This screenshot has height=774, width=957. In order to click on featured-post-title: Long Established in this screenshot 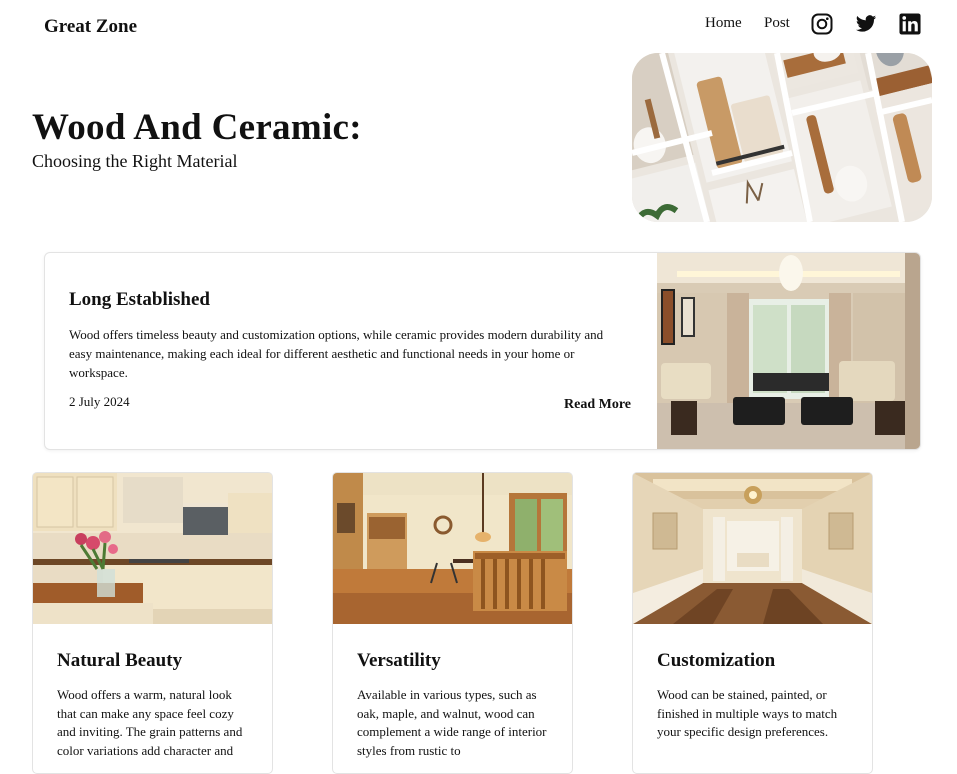, I will do `click(139, 300)`.